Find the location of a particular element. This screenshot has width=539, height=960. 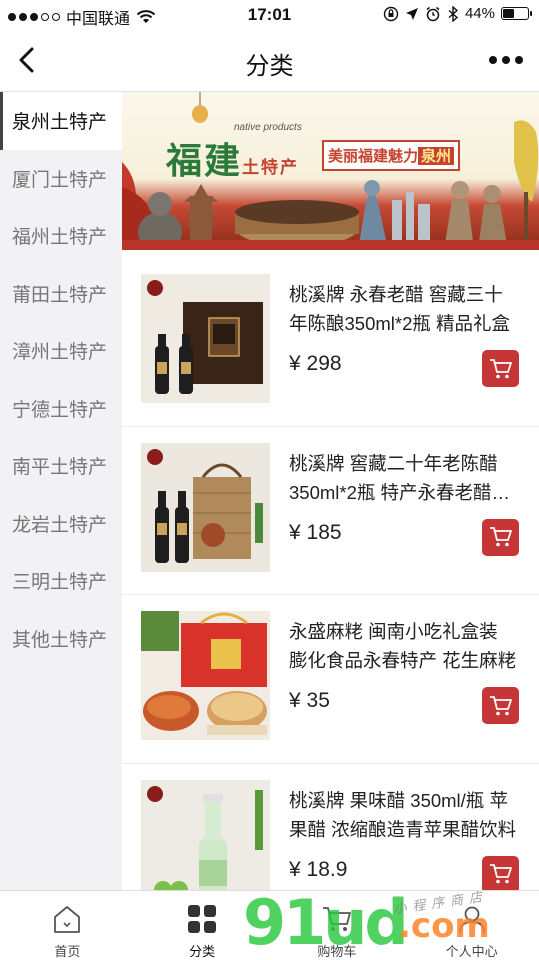

user-icon is located at coordinates (472, 919).